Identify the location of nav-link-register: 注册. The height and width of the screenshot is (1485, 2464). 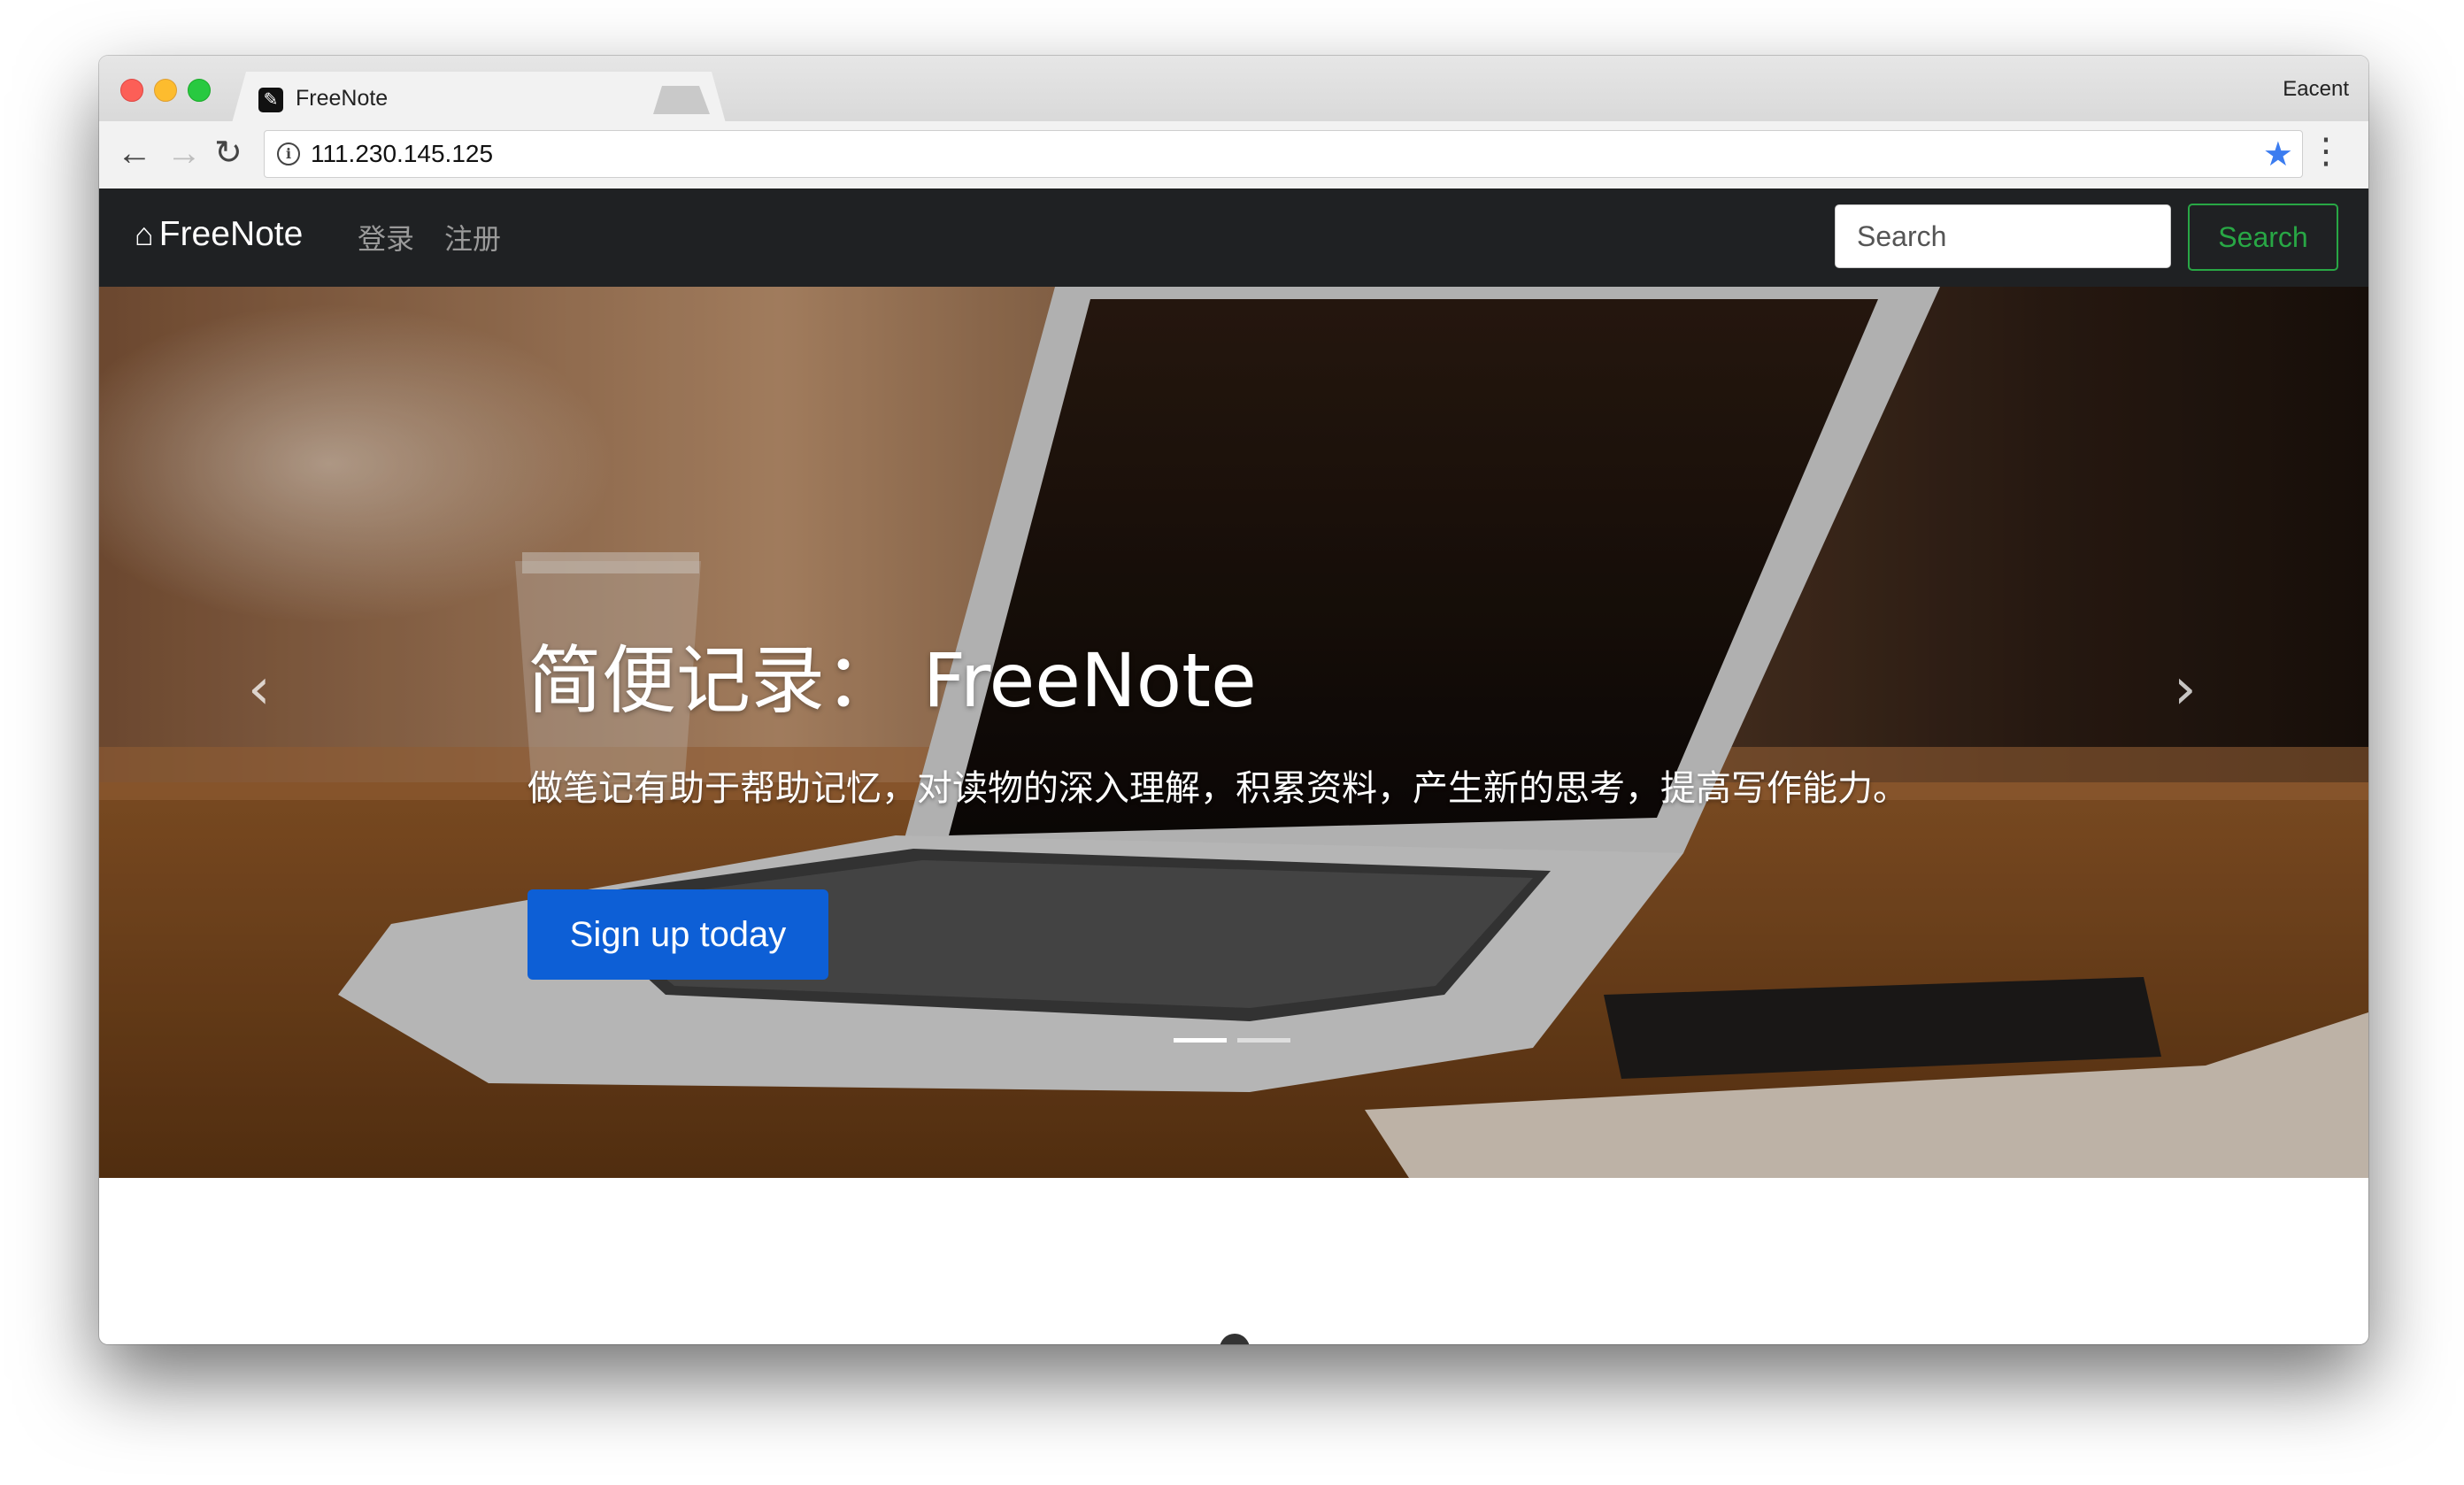
(472, 238).